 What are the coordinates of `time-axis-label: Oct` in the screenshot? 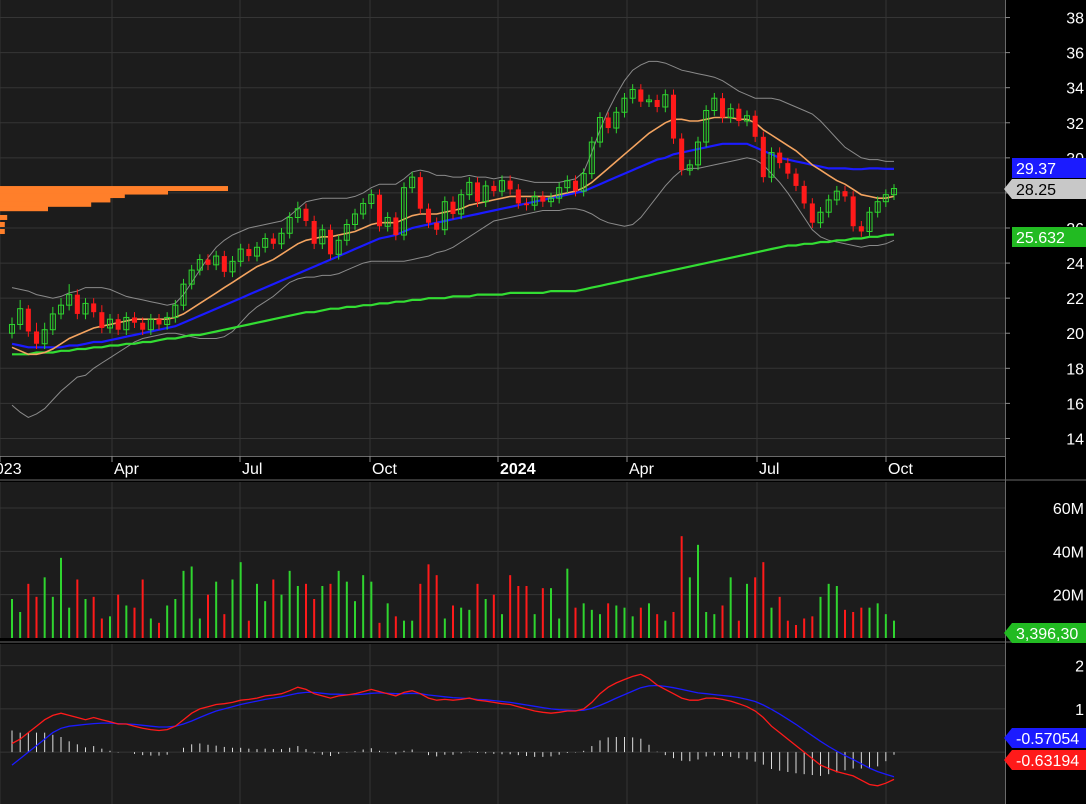 It's located at (900, 469).